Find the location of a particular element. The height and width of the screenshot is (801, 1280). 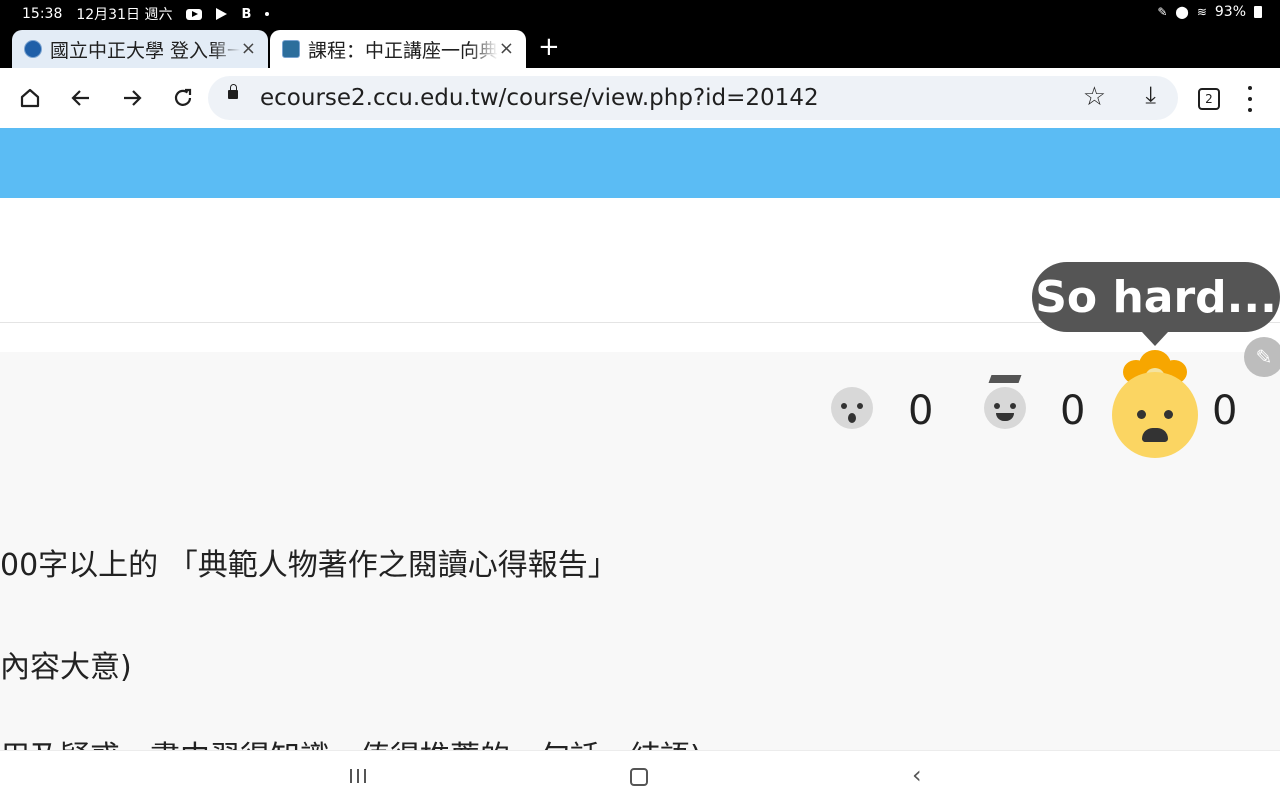

forward-button is located at coordinates (132, 98).